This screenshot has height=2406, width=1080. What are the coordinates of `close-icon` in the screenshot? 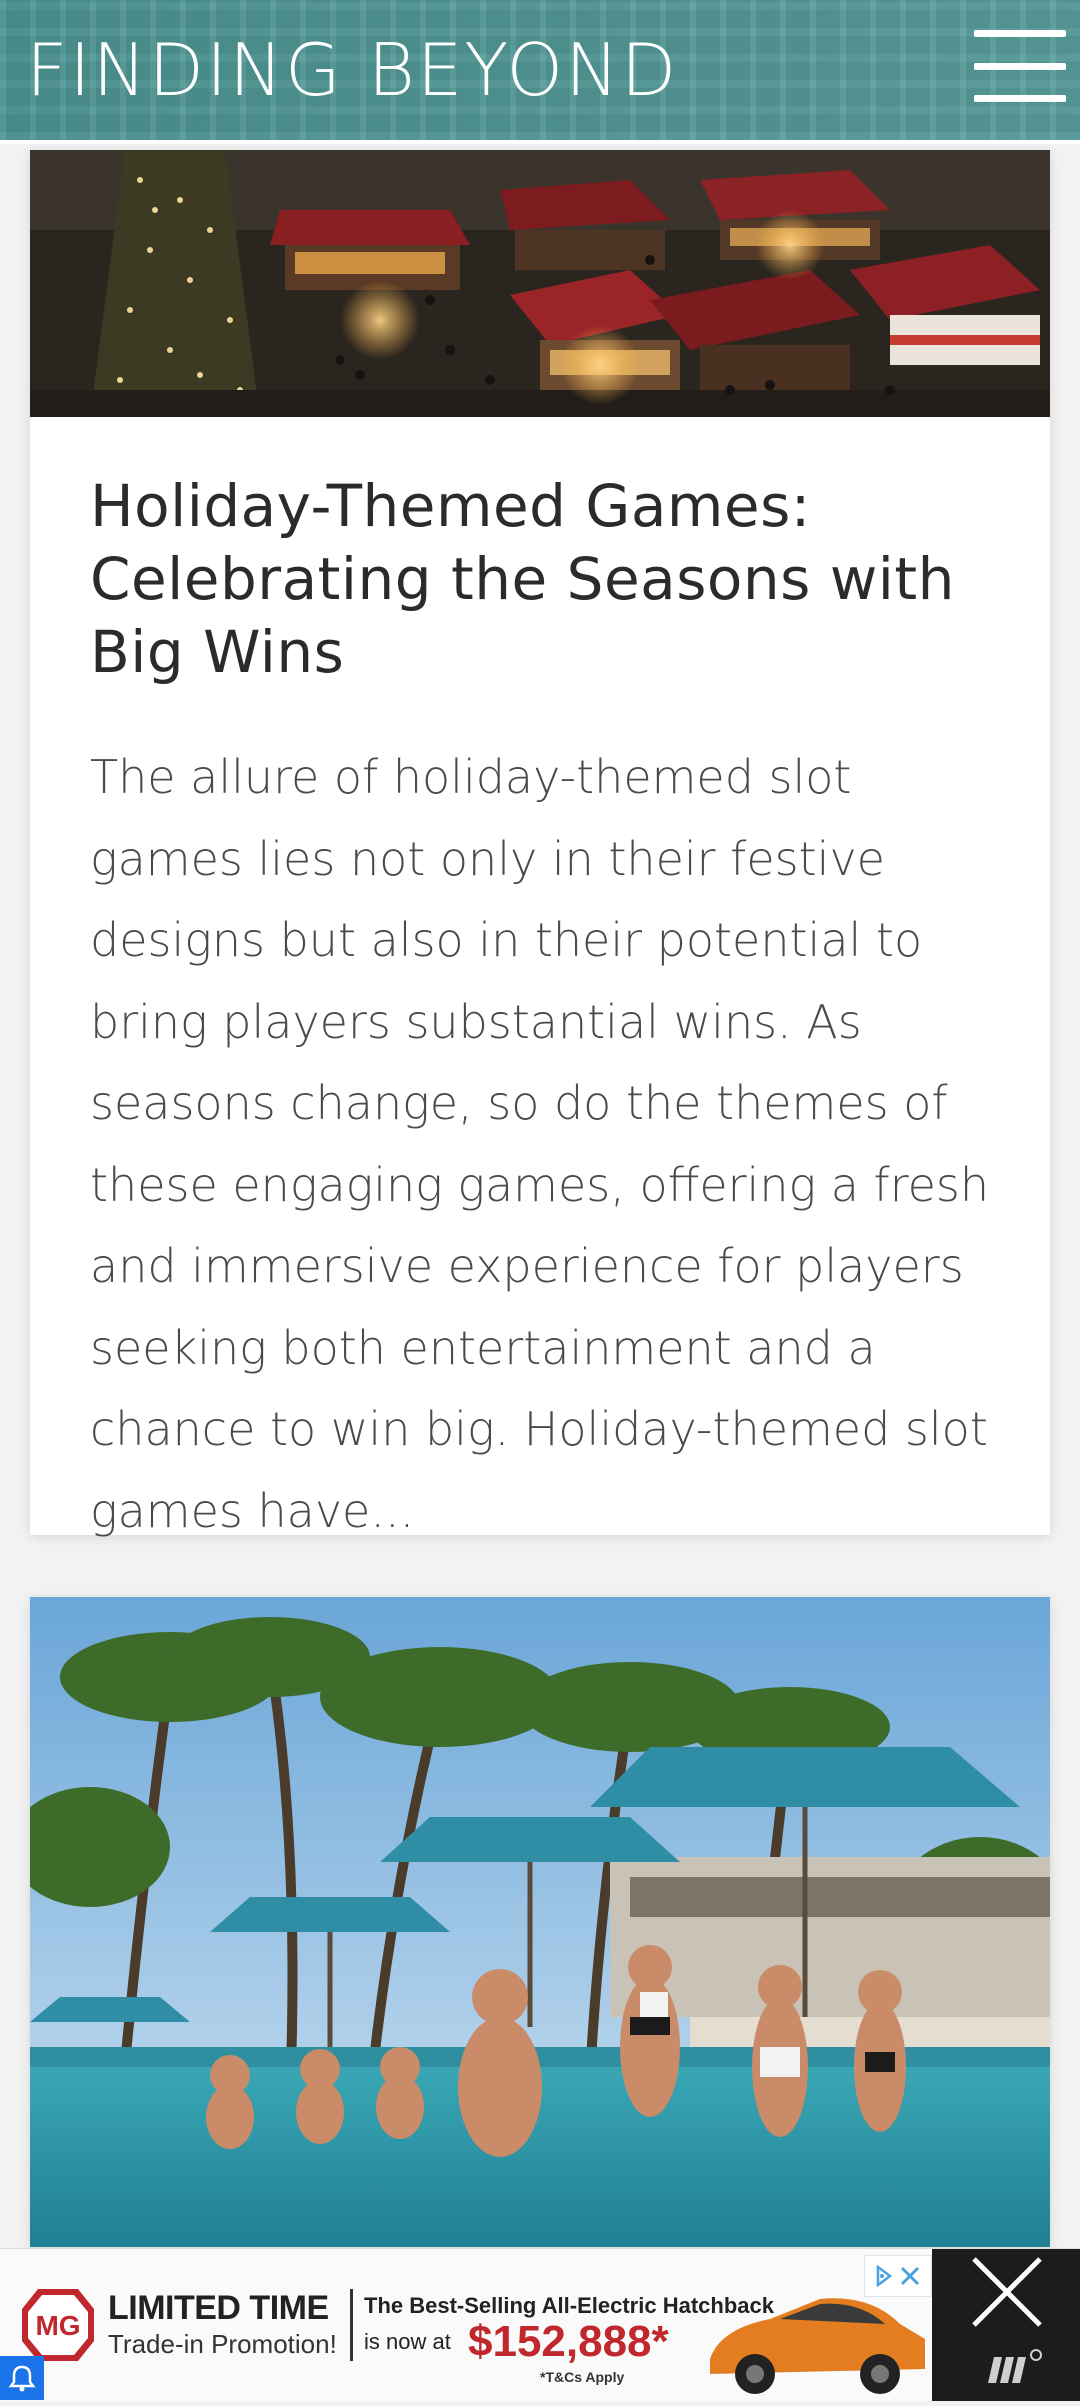 It's located at (1006, 2325).